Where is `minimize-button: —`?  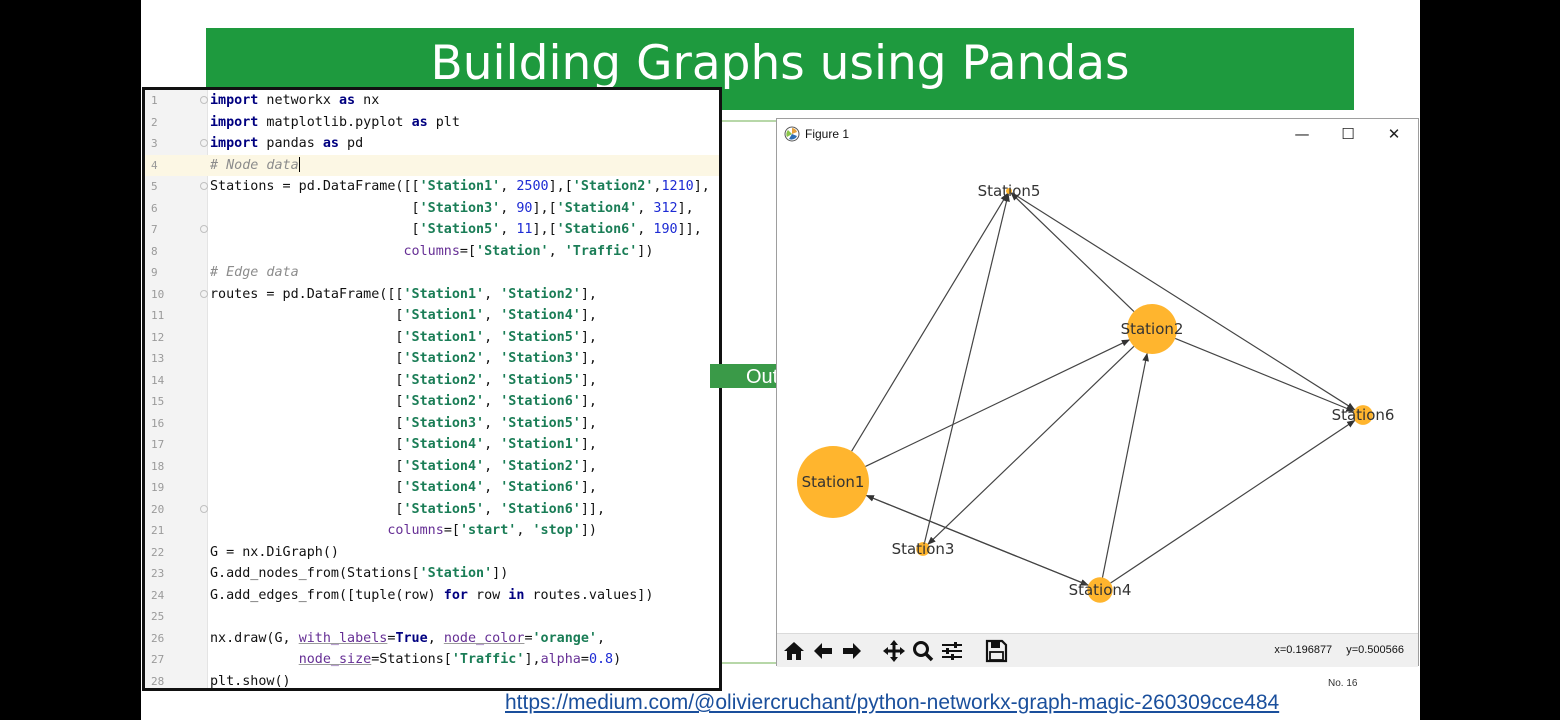 minimize-button: — is located at coordinates (1302, 134).